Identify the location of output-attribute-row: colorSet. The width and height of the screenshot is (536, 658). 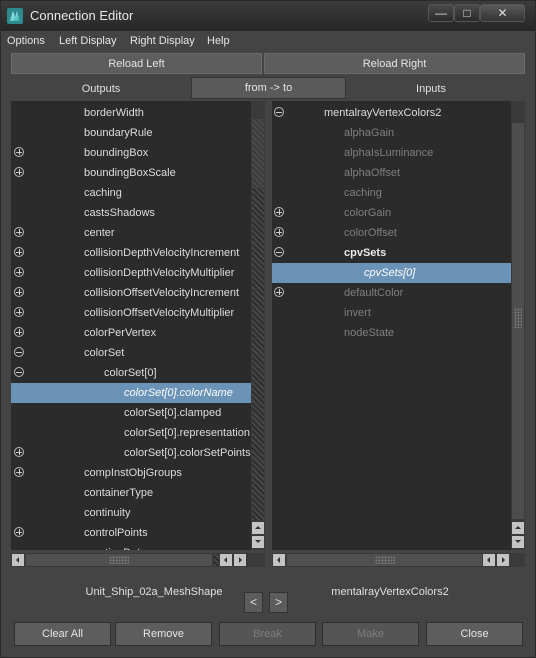
(131, 353).